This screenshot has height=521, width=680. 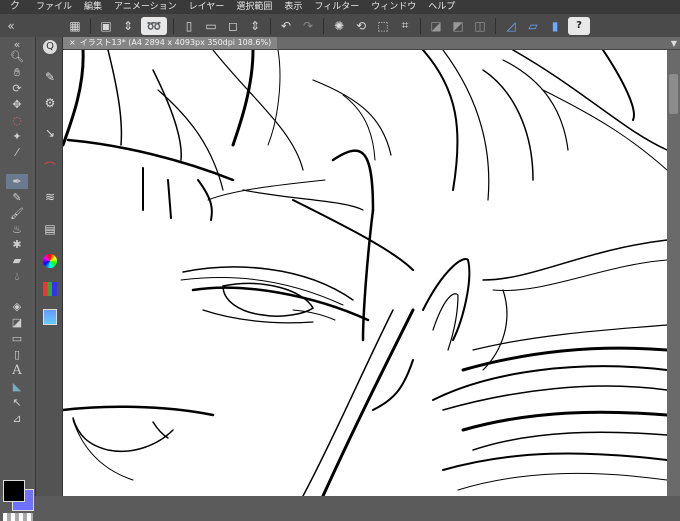 What do you see at coordinates (17, 370) in the screenshot?
I see `text-tool: A` at bounding box center [17, 370].